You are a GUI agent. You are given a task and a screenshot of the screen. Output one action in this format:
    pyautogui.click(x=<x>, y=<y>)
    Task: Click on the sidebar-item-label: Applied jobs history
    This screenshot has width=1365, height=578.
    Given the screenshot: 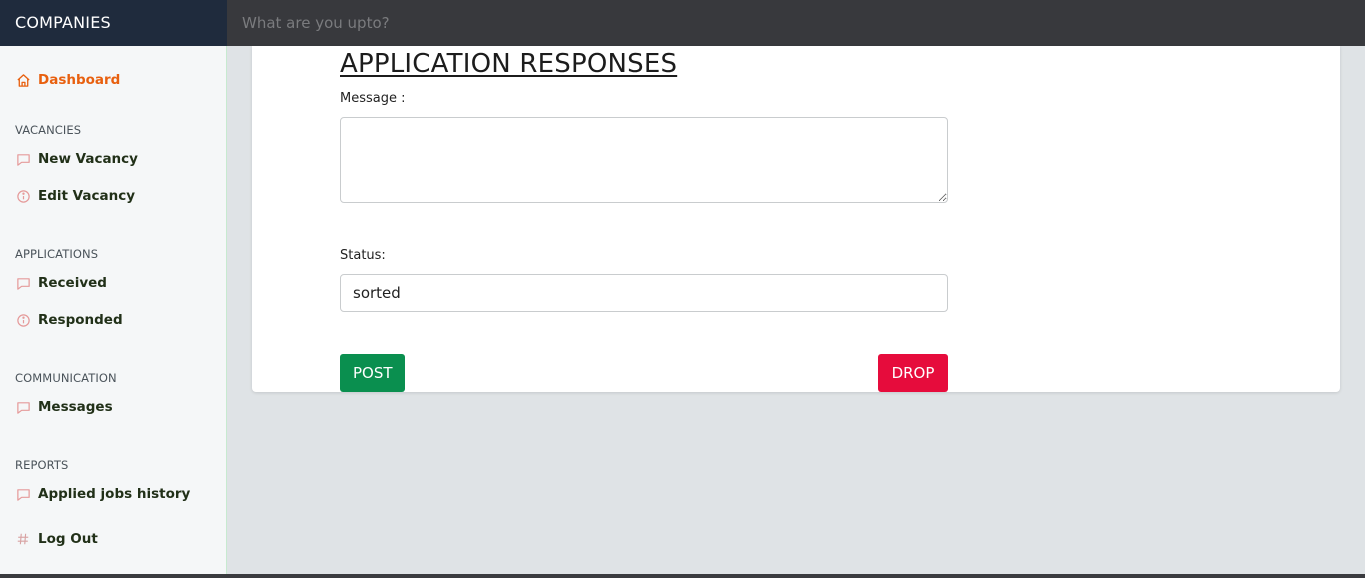 What is the action you would take?
    pyautogui.click(x=114, y=494)
    